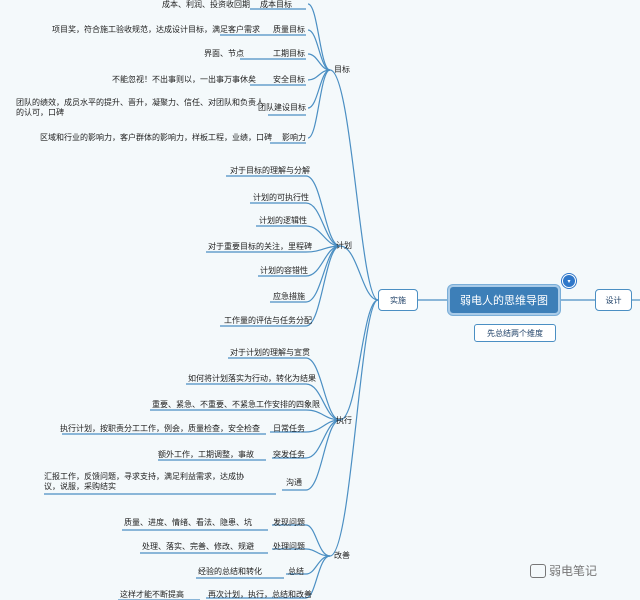 The image size is (640, 600). Describe the element at coordinates (252, 378) in the screenshot. I see `exec-item-2: 如何将计划落实为行动，转化为结果` at that location.